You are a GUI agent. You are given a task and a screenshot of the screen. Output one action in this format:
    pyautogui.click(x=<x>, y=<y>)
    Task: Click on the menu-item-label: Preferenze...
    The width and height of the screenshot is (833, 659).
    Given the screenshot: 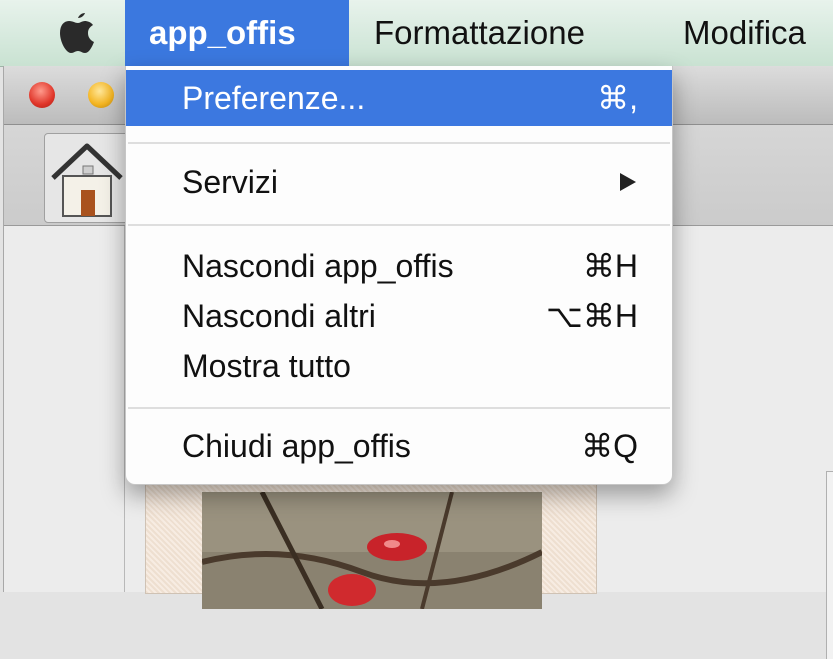 What is the action you would take?
    pyautogui.click(x=274, y=98)
    